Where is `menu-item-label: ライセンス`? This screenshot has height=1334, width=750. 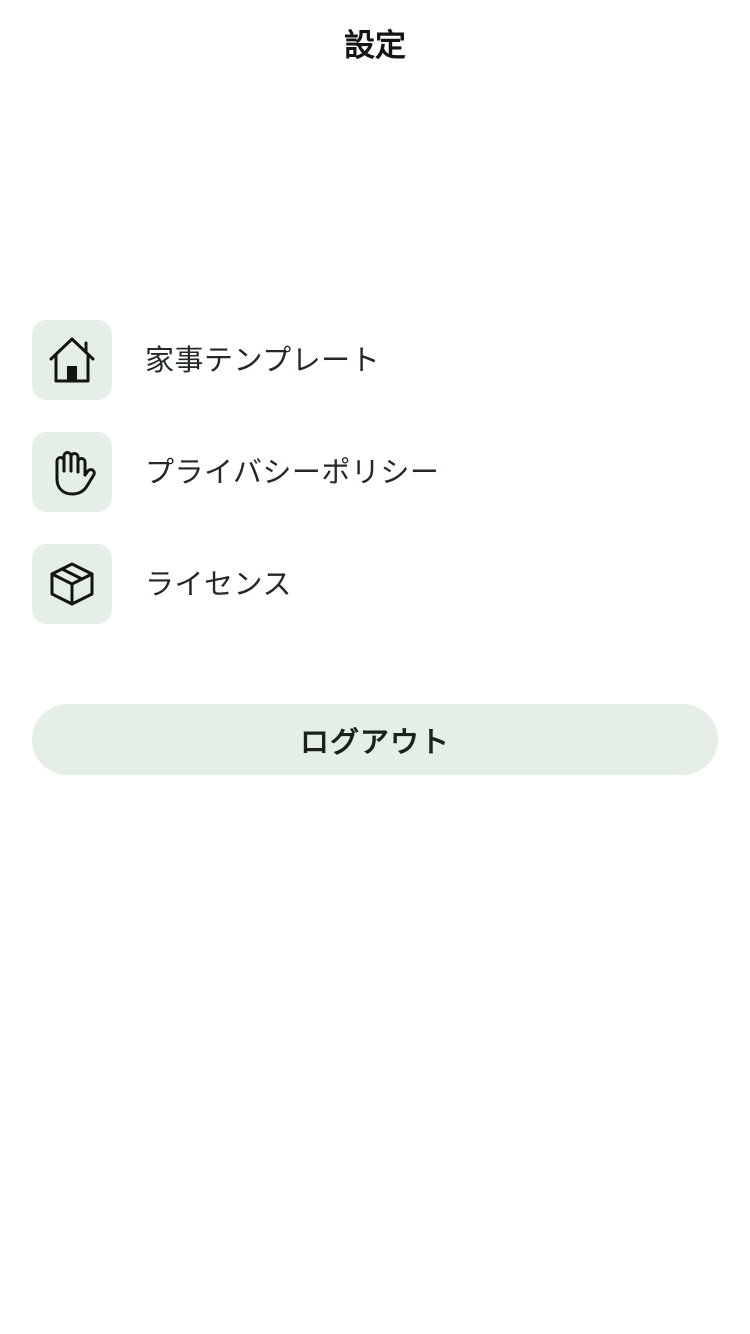
menu-item-label: ライセンス is located at coordinates (218, 584).